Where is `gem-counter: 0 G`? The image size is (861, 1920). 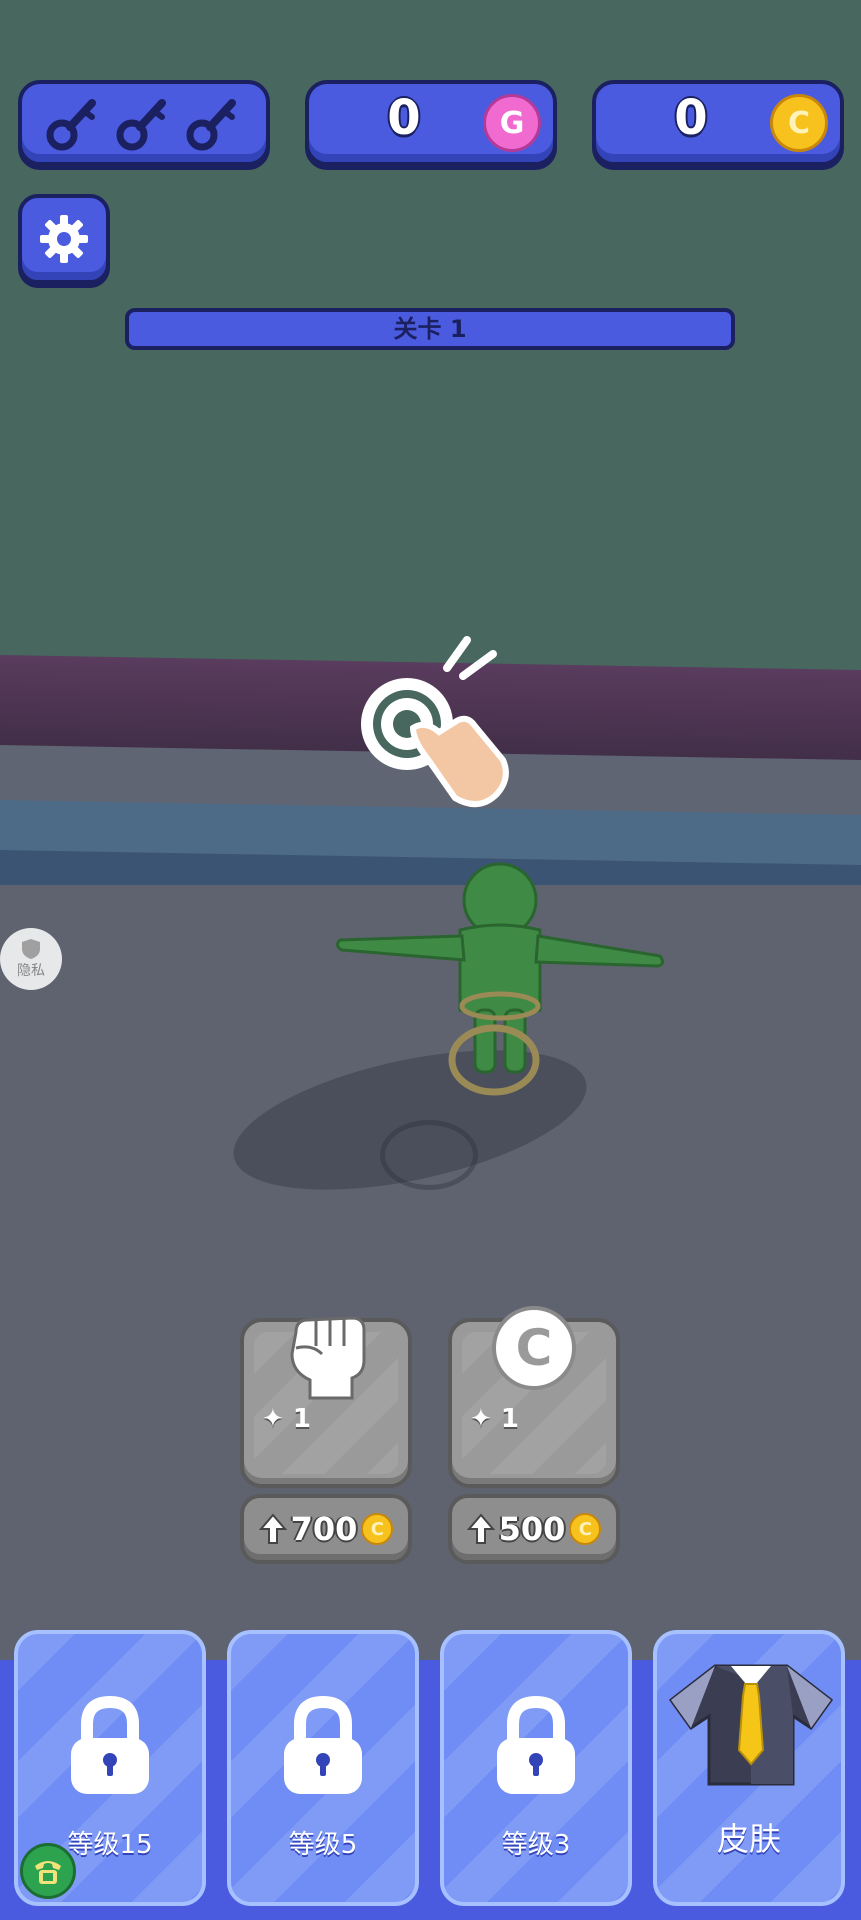
gem-counter: 0 G is located at coordinates (431, 123).